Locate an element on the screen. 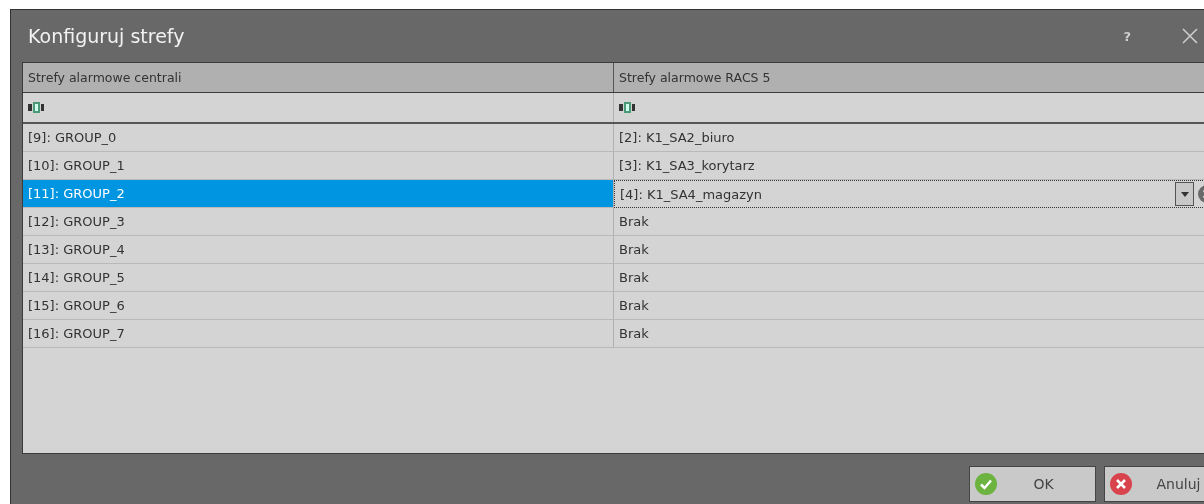 Image resolution: width=1204 pixels, height=504 pixels. close-icon is located at coordinates (1190, 36).